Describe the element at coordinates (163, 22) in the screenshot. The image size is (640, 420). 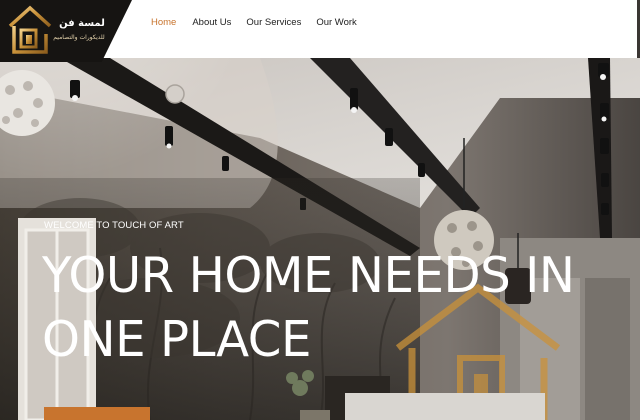
I see `nav-home: Home` at that location.